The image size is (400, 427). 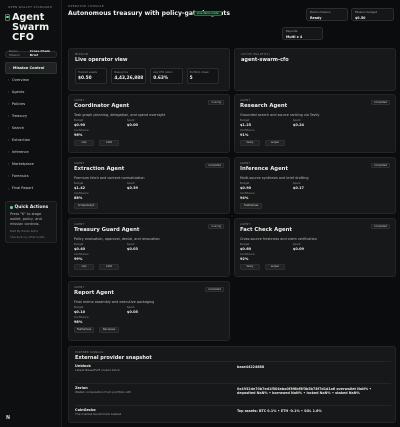 I want to click on quick-actions-credit: Built By Harish Kotra, so click(x=24, y=230).